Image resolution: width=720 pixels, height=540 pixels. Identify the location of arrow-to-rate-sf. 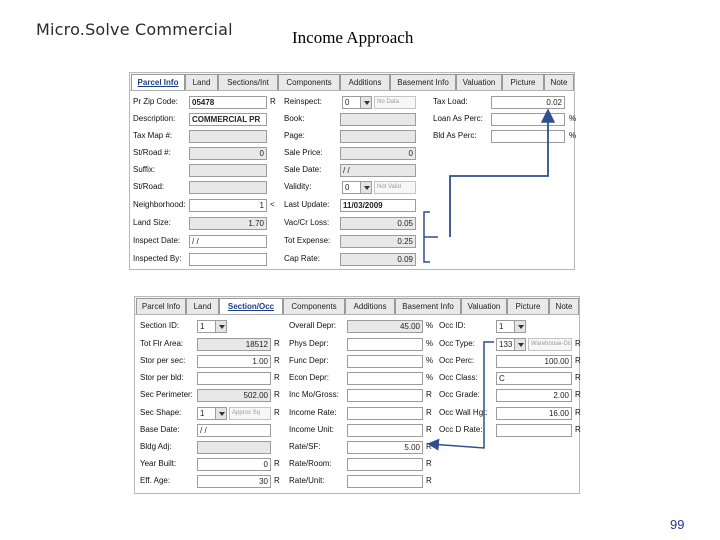
(460, 396).